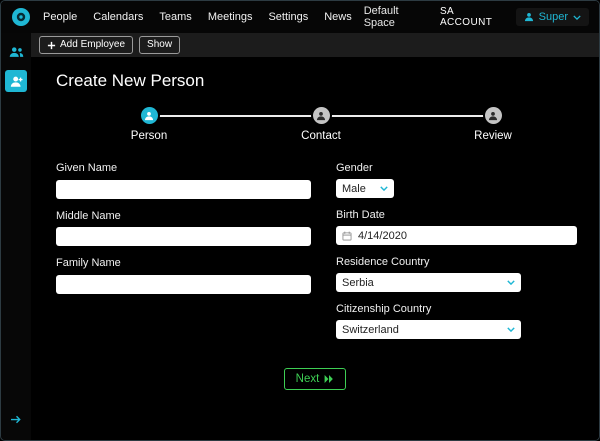 This screenshot has width=600, height=441. Describe the element at coordinates (60, 17) in the screenshot. I see `nav-item-people: People` at that location.